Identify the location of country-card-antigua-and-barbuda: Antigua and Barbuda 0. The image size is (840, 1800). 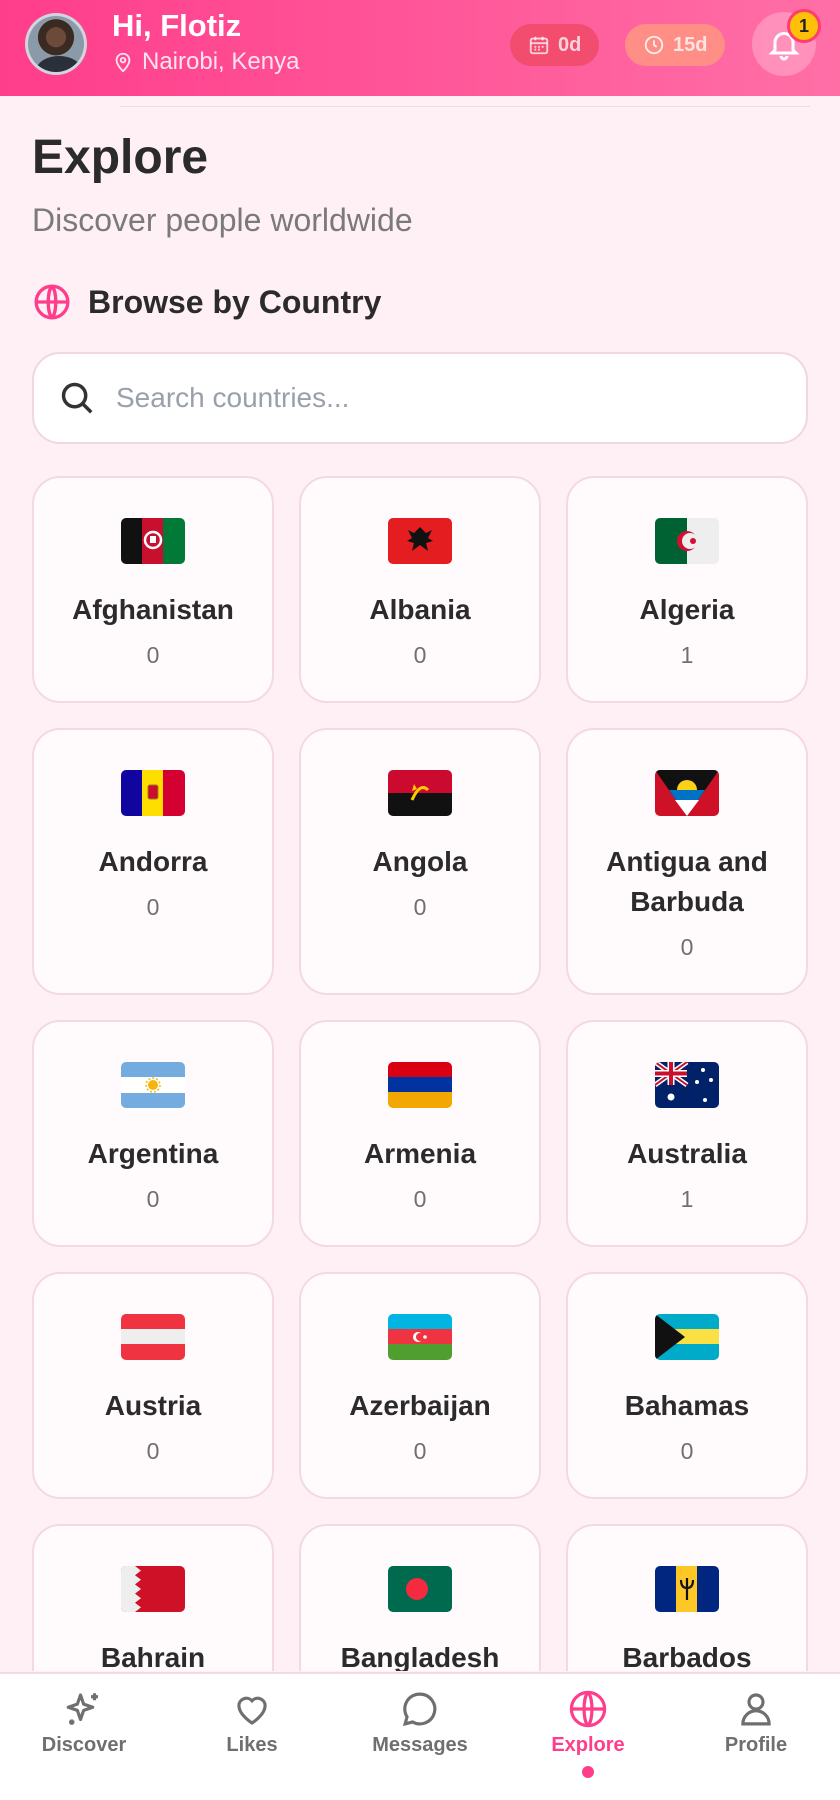
(687, 861).